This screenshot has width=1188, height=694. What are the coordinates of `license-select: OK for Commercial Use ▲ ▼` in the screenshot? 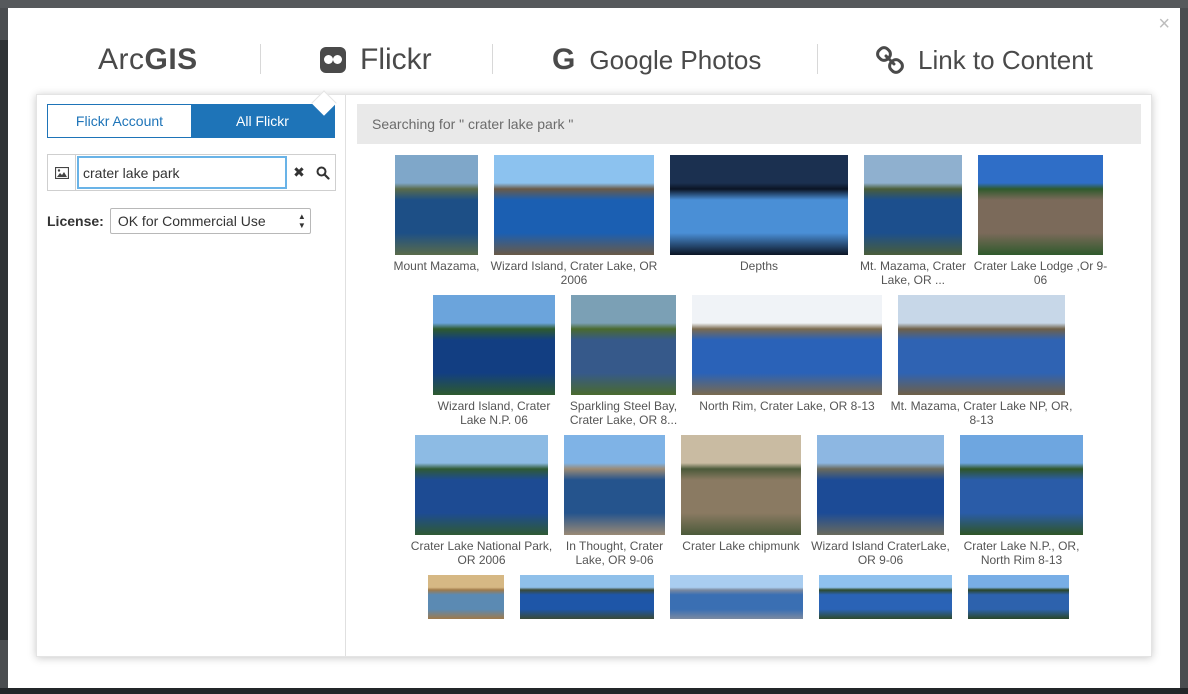 It's located at (210, 221).